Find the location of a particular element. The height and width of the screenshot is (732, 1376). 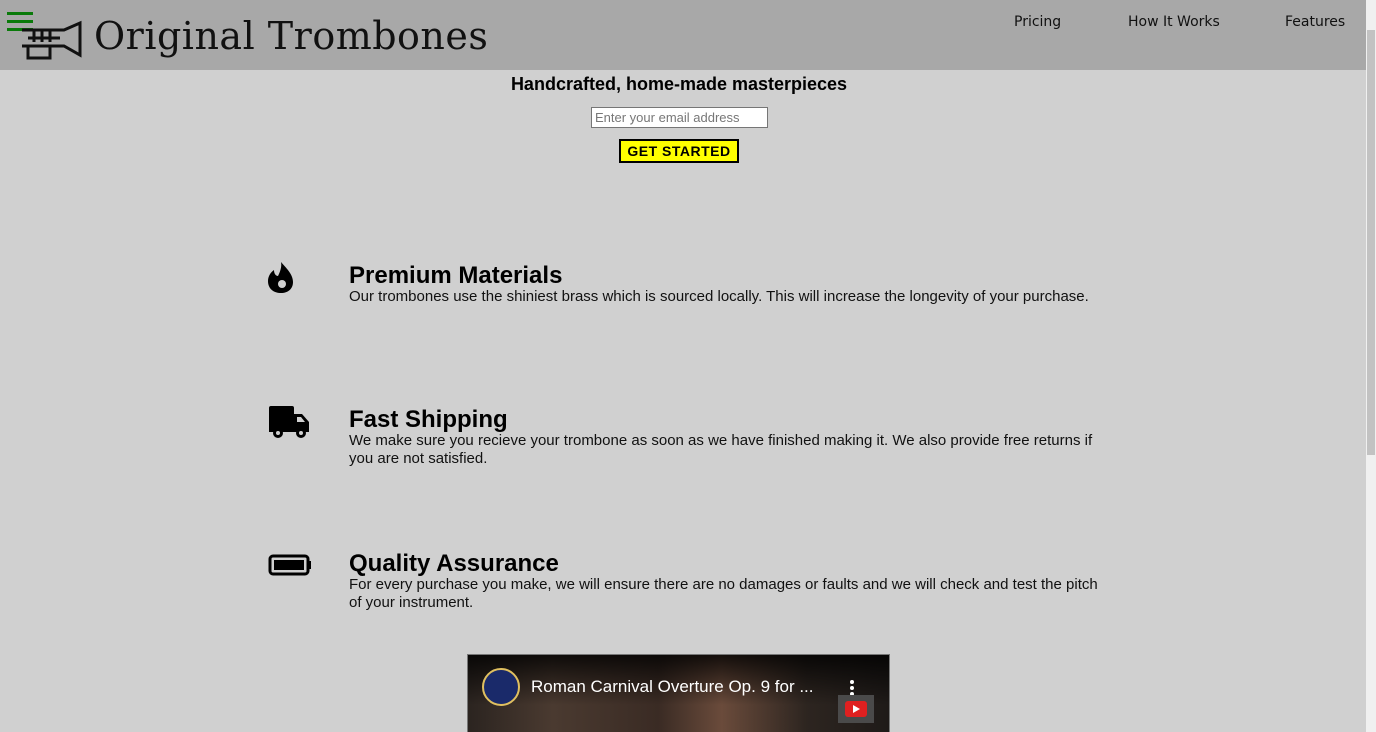

hero-heading: Handcrafted, home-made masterpieces is located at coordinates (679, 84).